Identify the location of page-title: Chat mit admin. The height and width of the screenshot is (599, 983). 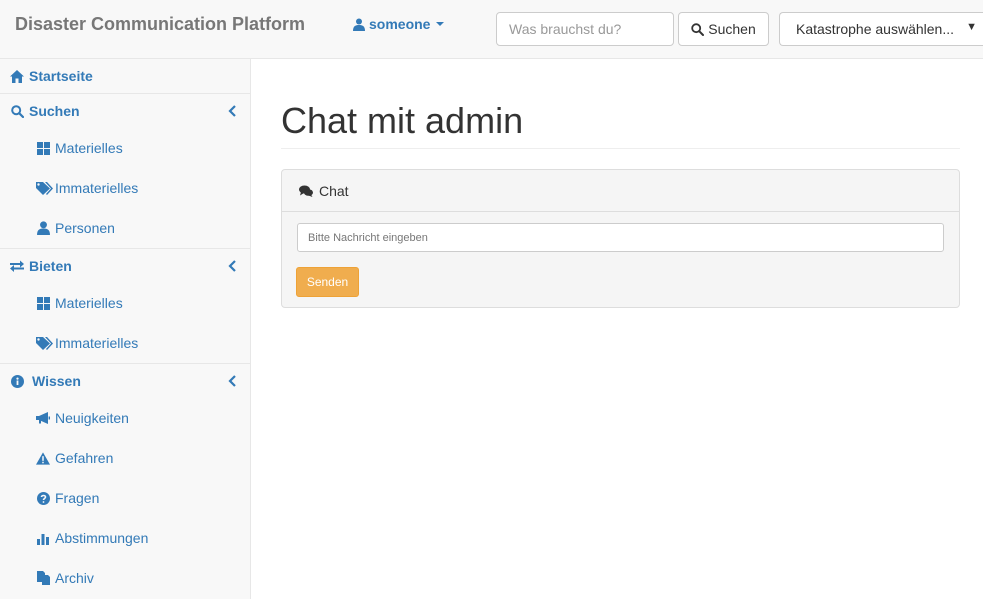
(402, 120).